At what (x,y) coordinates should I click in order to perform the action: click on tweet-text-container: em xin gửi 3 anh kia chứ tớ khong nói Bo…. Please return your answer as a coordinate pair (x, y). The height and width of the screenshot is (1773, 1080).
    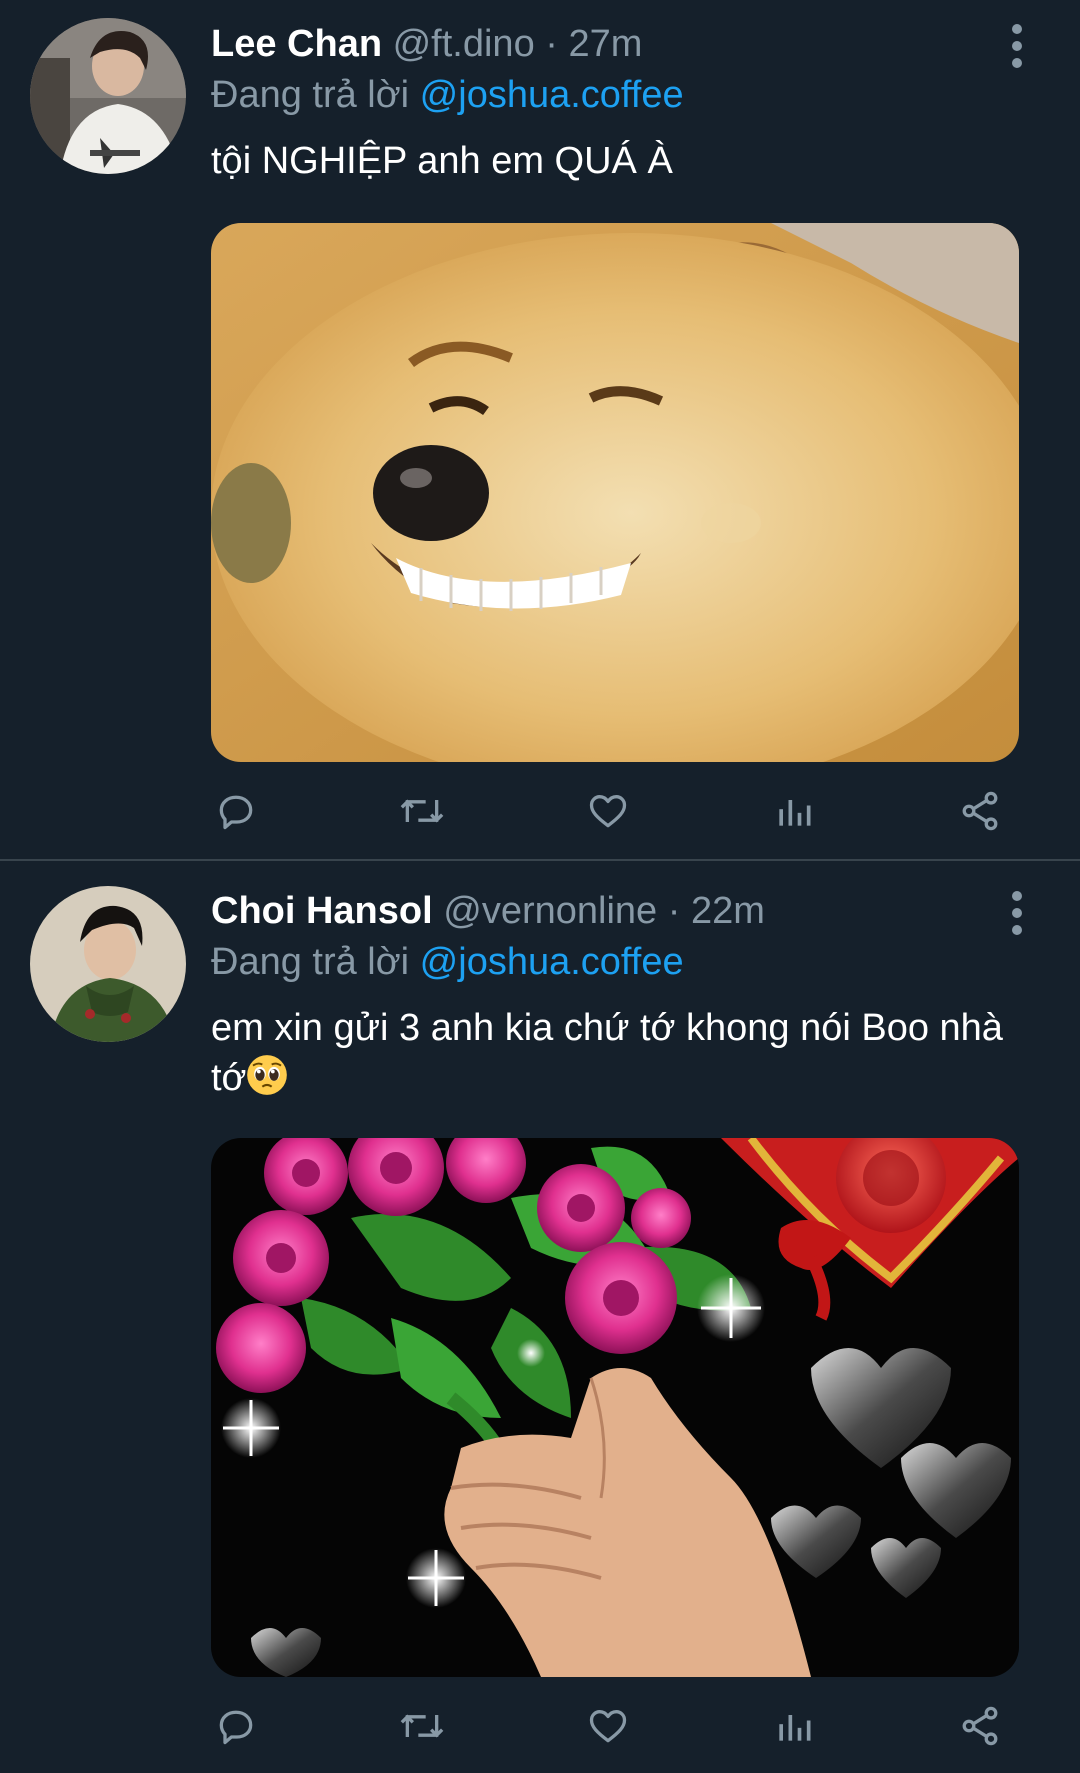
    Looking at the image, I should click on (624, 1053).